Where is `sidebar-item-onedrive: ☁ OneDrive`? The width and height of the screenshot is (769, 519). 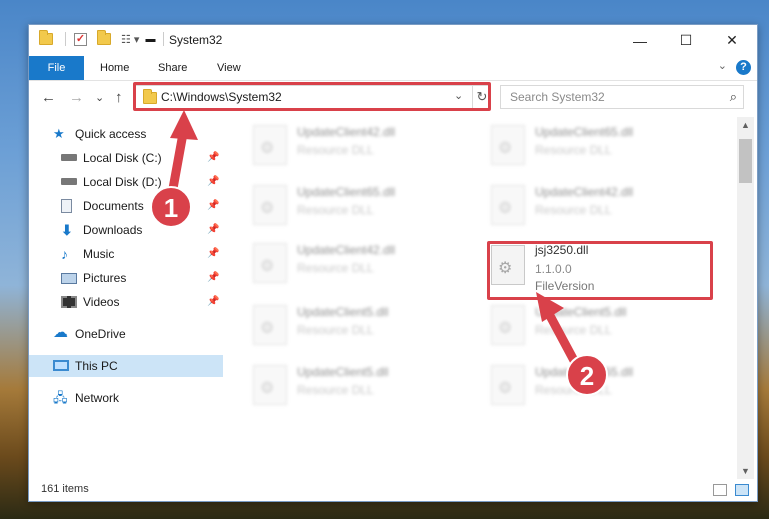 sidebar-item-onedrive: ☁ OneDrive is located at coordinates (138, 334).